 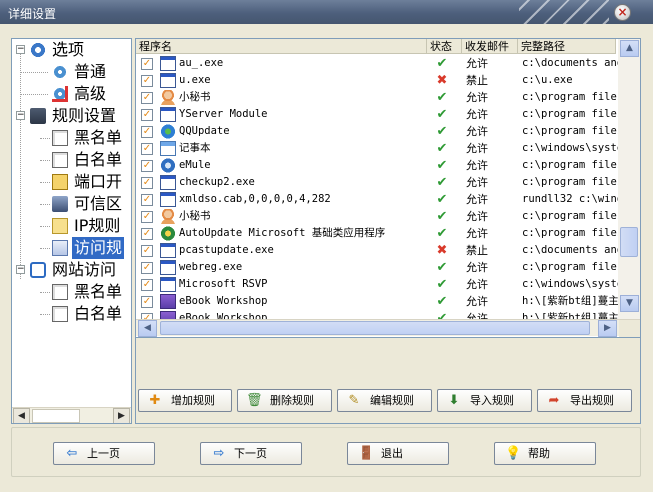 I want to click on tree-node: − 网站访问, so click(x=71, y=270).